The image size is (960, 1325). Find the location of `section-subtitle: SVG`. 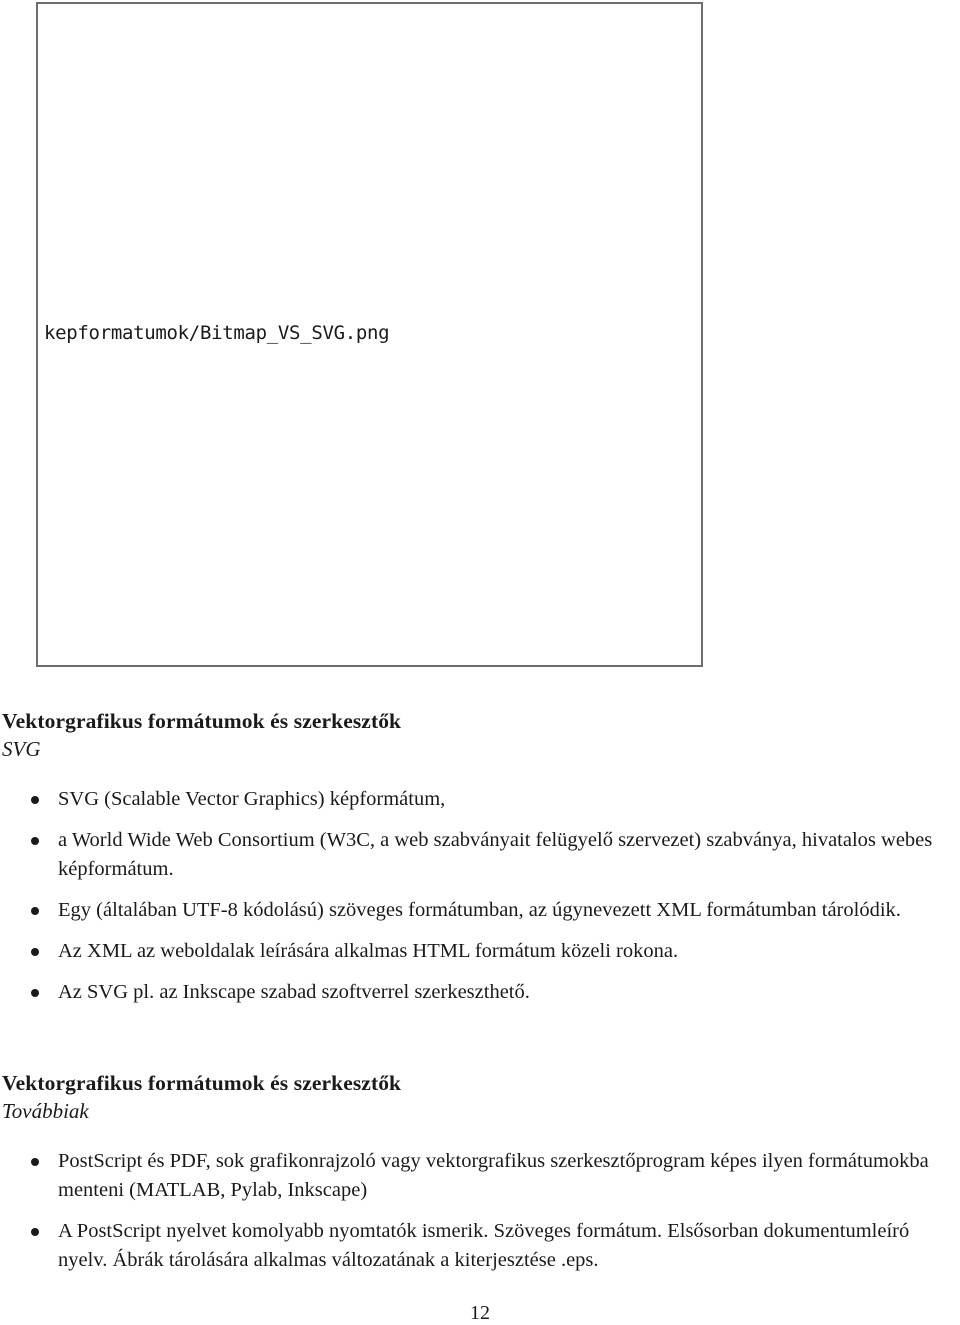

section-subtitle: SVG is located at coordinates (21, 749).